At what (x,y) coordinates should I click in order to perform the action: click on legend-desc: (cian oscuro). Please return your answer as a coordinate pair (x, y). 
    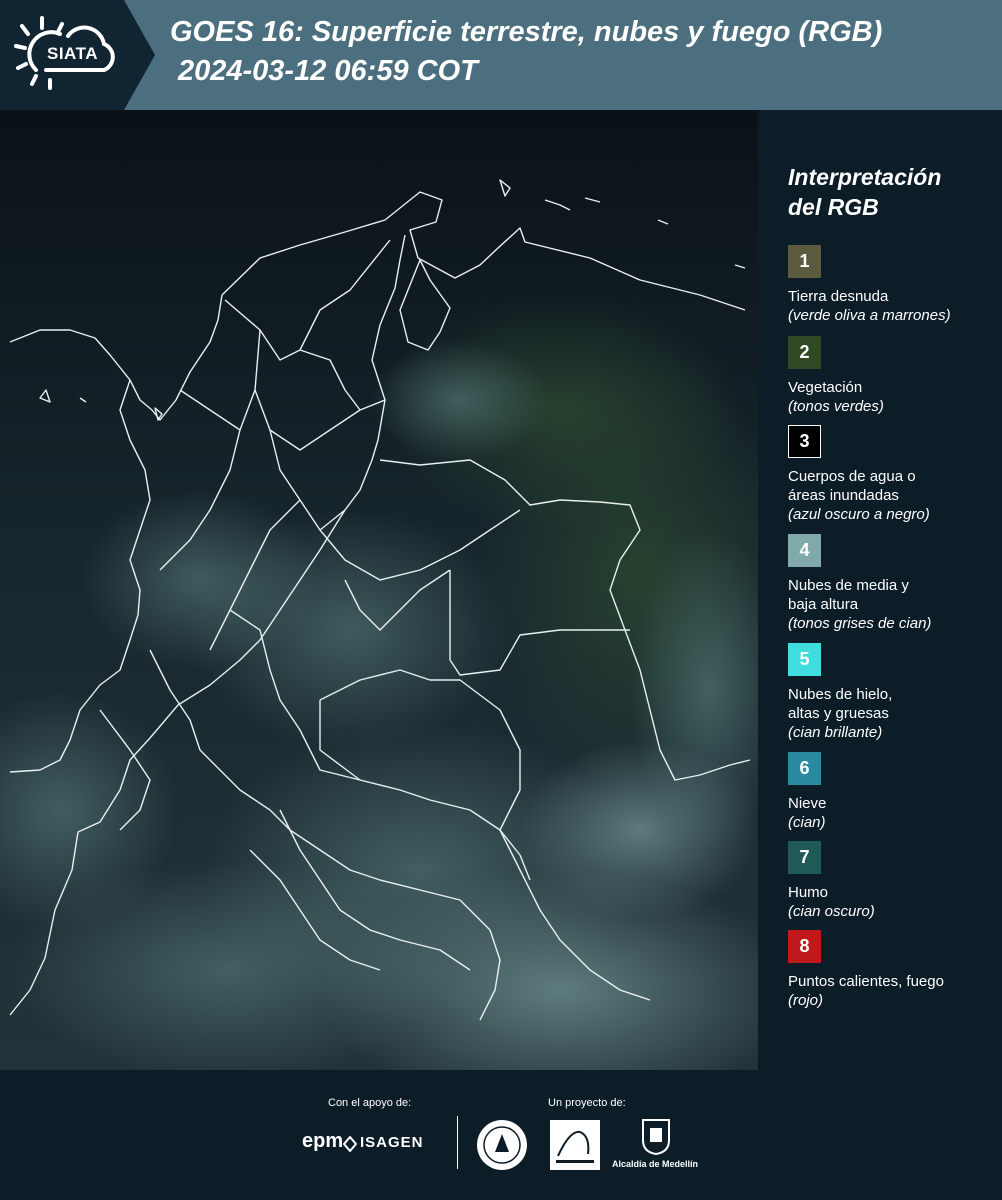
    Looking at the image, I should click on (831, 911).